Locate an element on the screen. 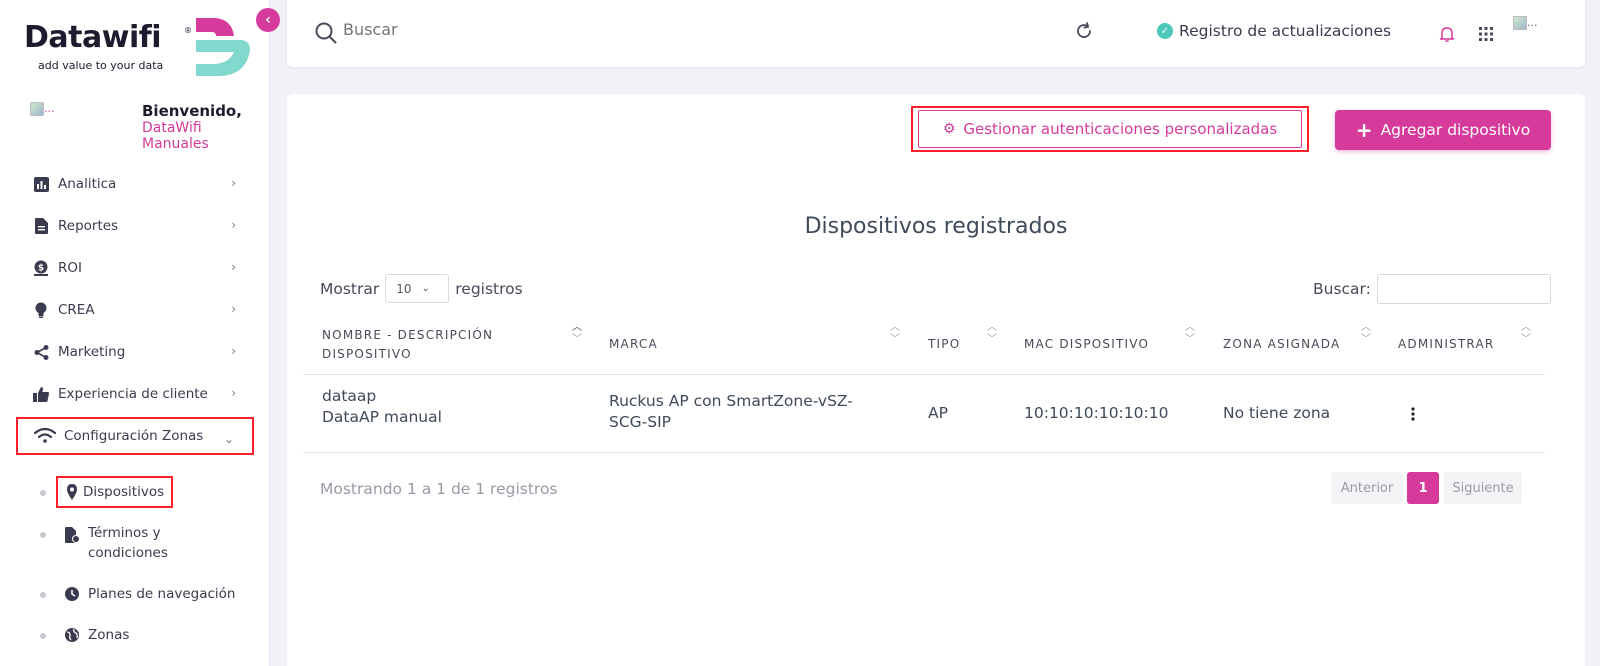  welcome-block: ... Bienvenido, DataWifi Manuales is located at coordinates (140, 127).